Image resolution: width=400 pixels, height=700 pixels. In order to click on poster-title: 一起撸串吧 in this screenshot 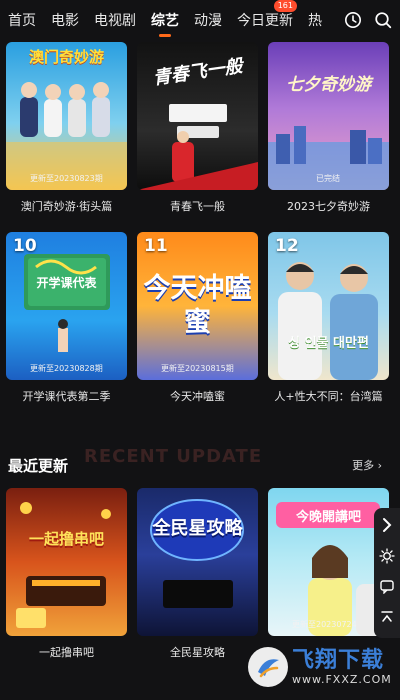, I will do `click(66, 539)`.